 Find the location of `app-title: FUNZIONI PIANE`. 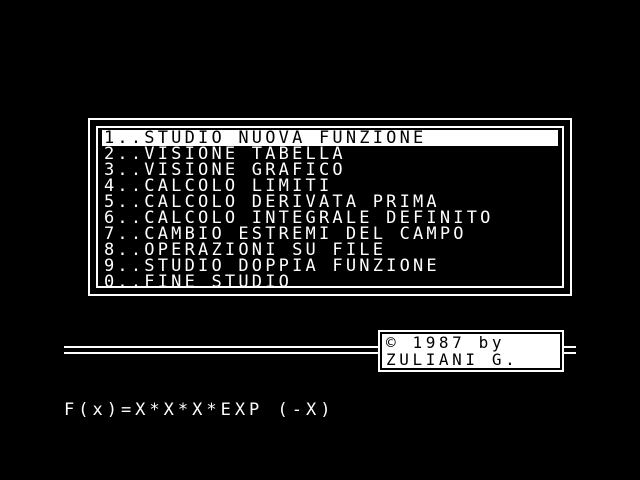

app-title: FUNZIONI PIANE is located at coordinates (320, 70).